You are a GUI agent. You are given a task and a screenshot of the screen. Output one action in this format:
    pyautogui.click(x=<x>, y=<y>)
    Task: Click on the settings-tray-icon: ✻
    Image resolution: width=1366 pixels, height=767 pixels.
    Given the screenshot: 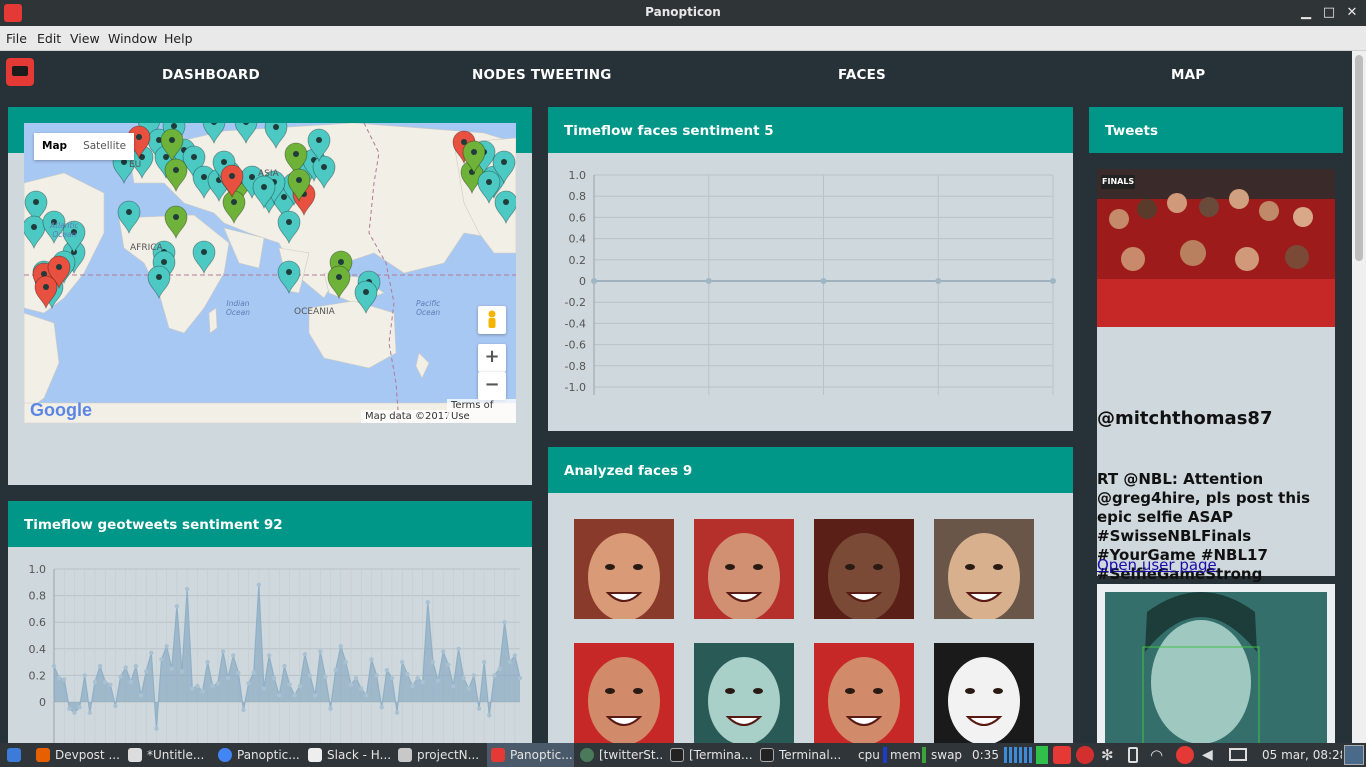 What is the action you would take?
    pyautogui.click(x=1110, y=755)
    